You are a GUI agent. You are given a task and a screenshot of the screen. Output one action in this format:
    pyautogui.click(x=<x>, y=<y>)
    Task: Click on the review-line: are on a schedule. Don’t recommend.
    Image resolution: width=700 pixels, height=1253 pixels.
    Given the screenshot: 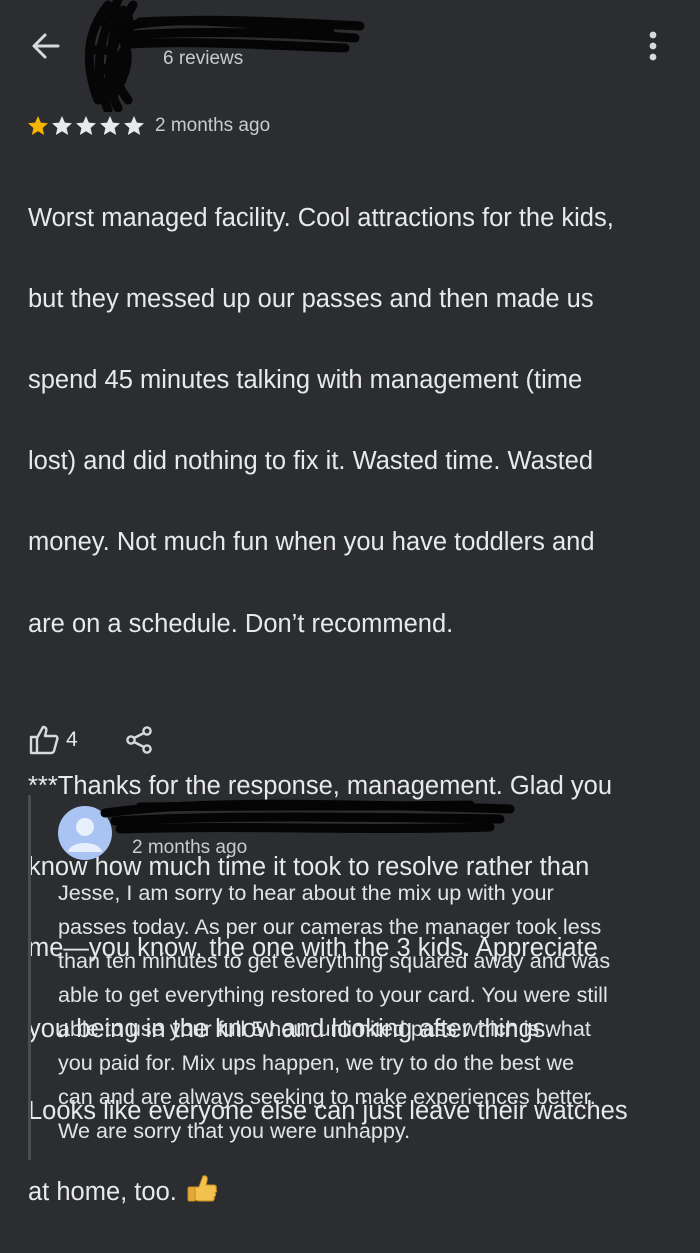 What is the action you would take?
    pyautogui.click(x=241, y=623)
    